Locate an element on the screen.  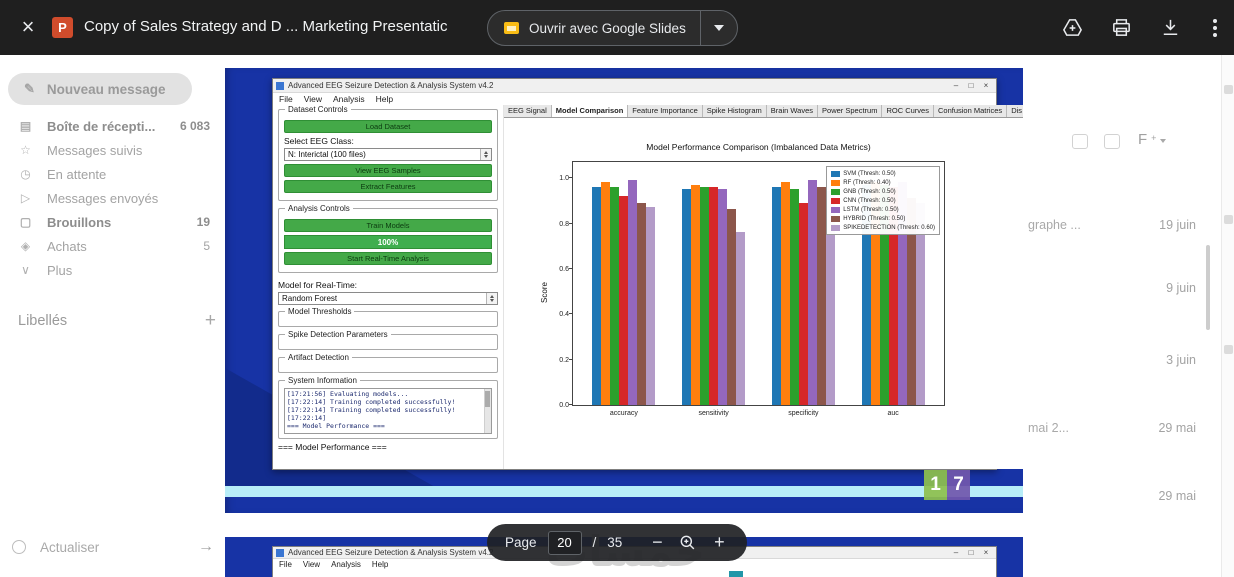
tab-confusion-matrices: Confusion Matrices is located at coordinates (970, 111).